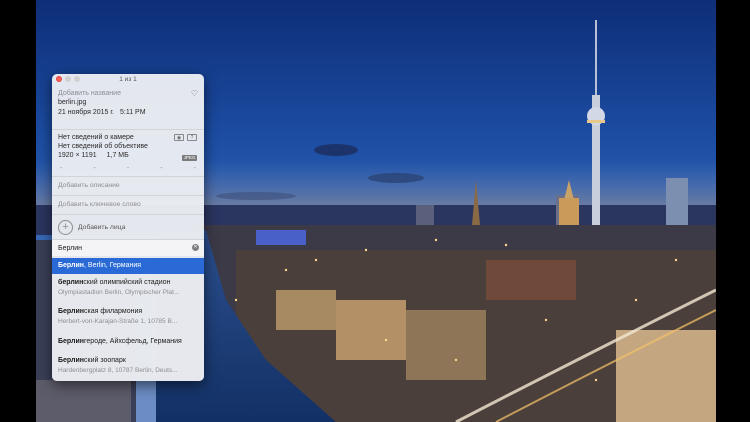  I want to click on exif-dashes: - - - - -, so click(128, 168).